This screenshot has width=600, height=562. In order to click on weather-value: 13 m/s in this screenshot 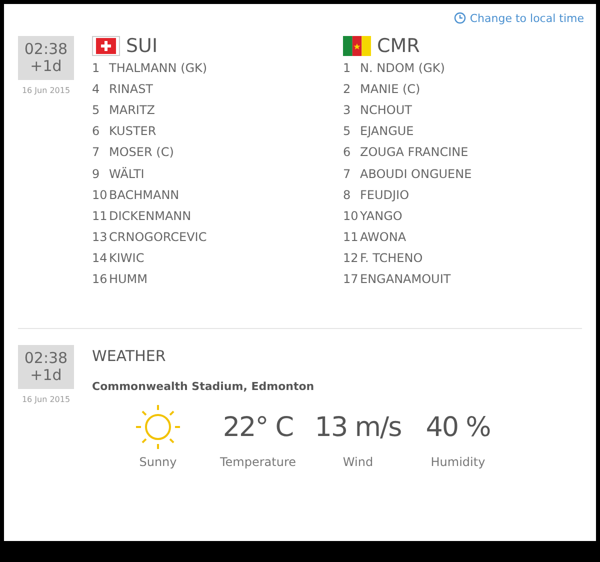, I will do `click(358, 427)`.